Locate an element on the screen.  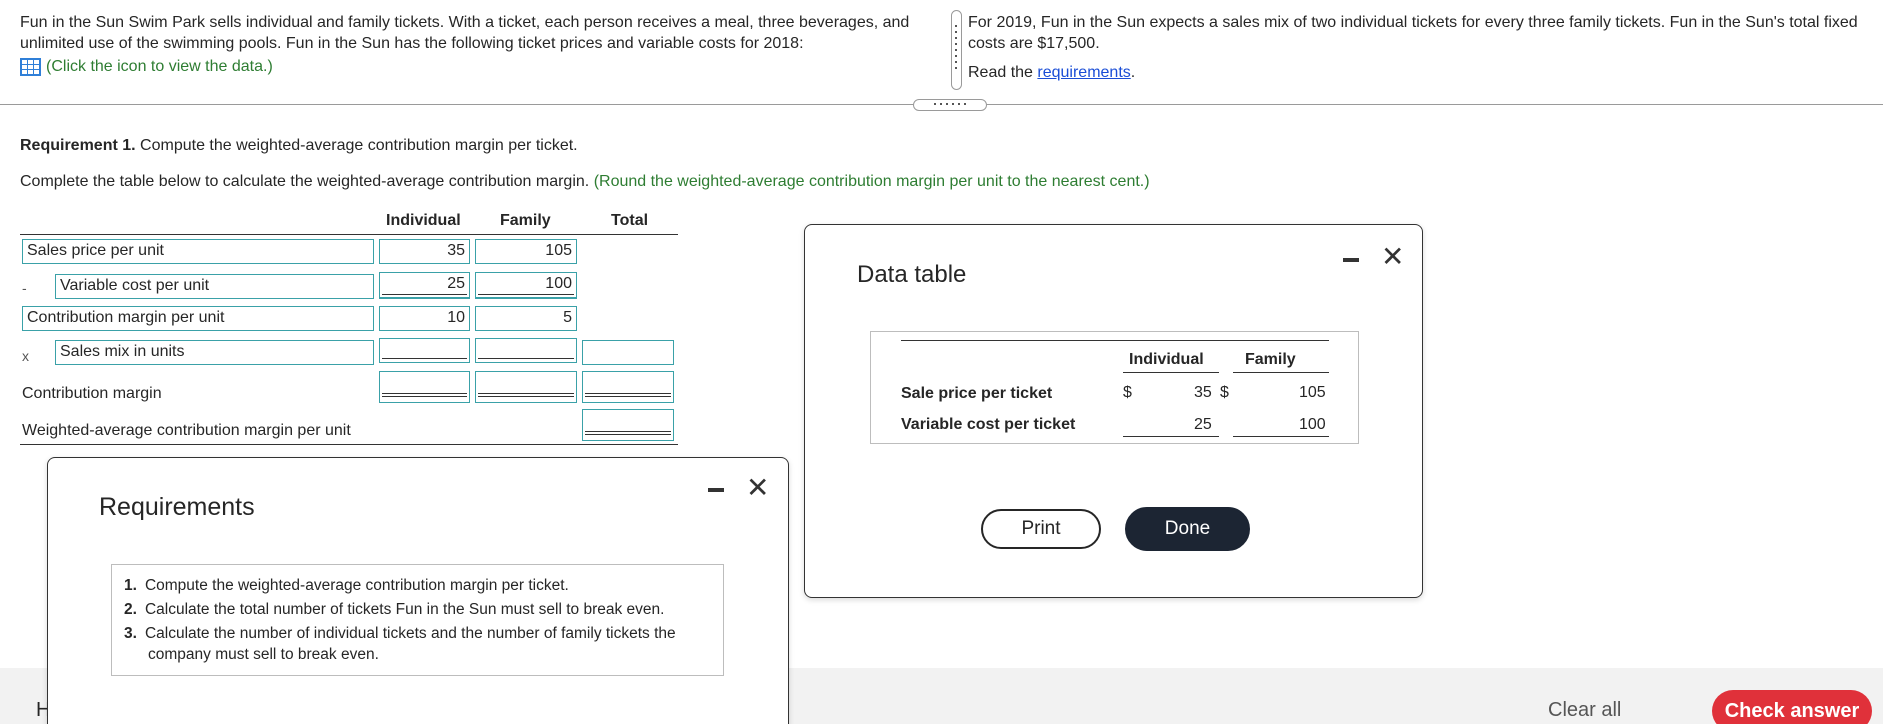
data-table-title: Data table is located at coordinates (912, 274).